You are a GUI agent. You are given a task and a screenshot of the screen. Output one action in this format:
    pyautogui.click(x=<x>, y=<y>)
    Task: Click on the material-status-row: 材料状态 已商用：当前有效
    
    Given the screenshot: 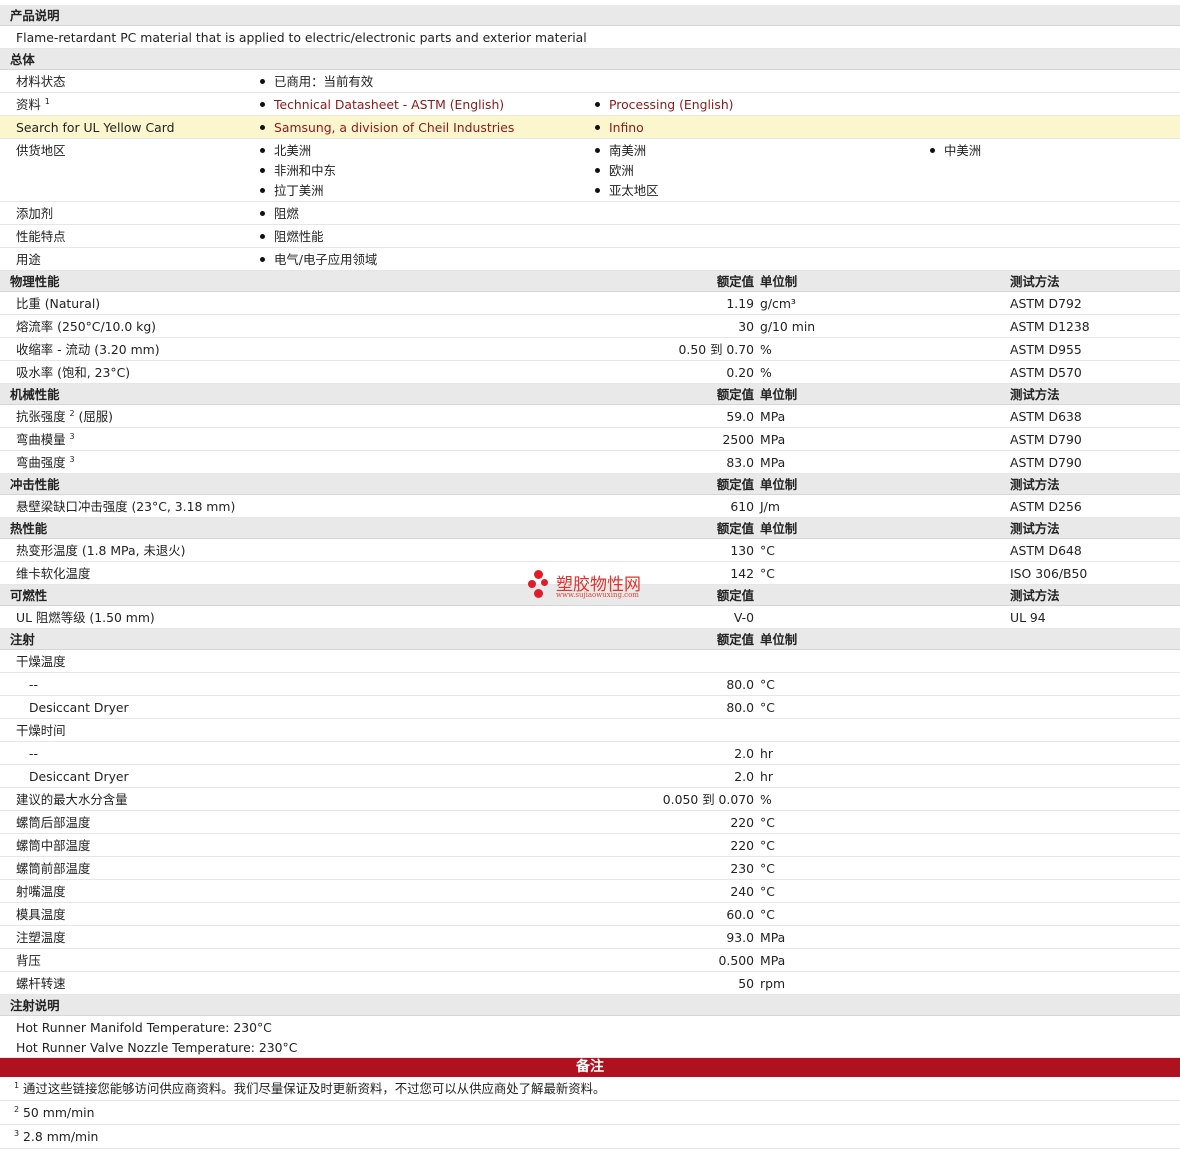 What is the action you would take?
    pyautogui.click(x=590, y=81)
    